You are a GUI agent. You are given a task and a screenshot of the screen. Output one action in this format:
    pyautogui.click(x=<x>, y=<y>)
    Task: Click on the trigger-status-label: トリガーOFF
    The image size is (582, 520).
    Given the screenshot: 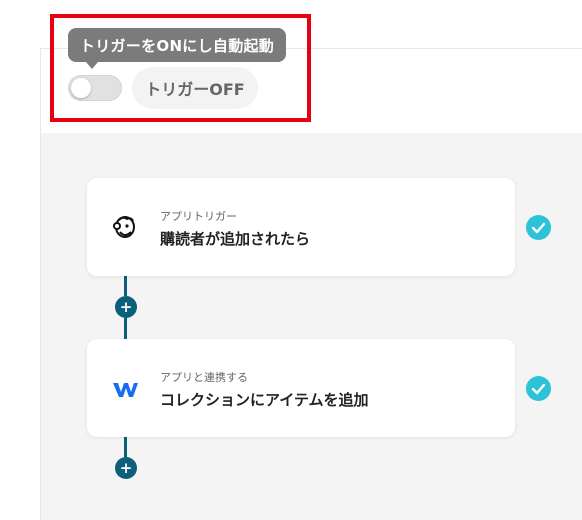 What is the action you would take?
    pyautogui.click(x=195, y=88)
    